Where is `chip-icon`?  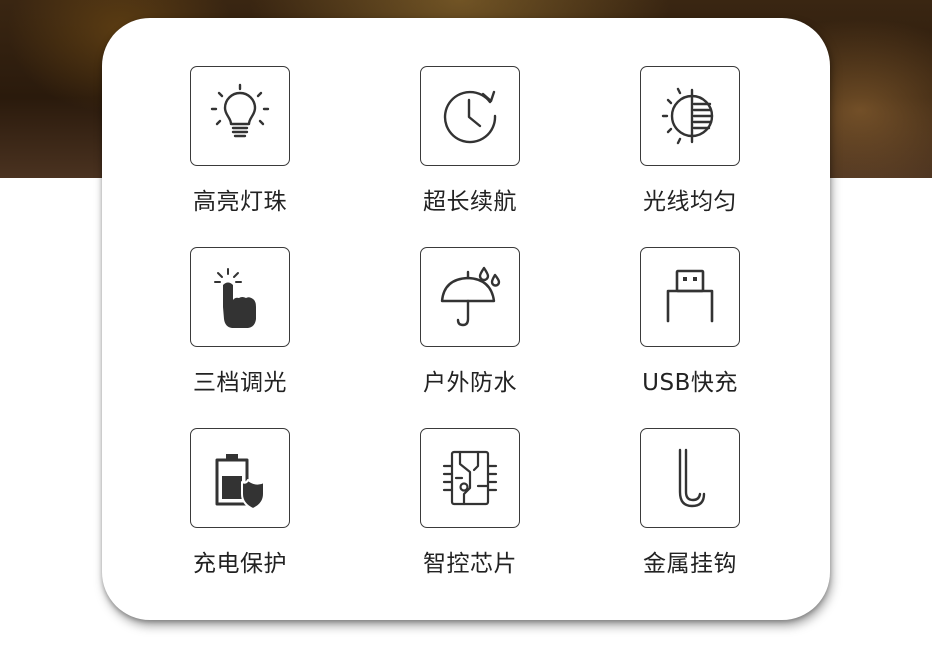 chip-icon is located at coordinates (470, 478).